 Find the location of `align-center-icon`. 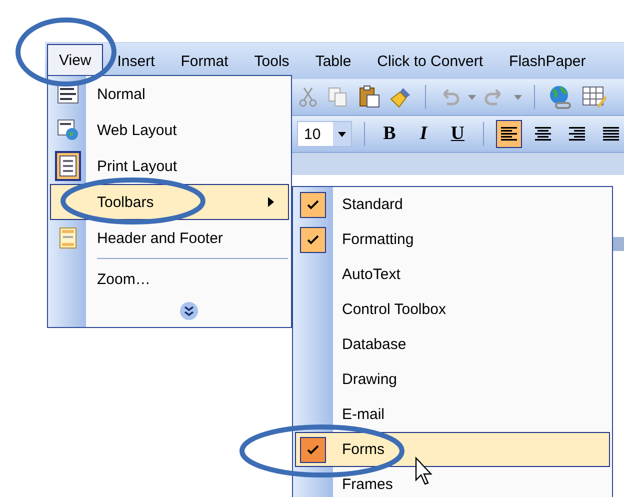

align-center-icon is located at coordinates (543, 134).